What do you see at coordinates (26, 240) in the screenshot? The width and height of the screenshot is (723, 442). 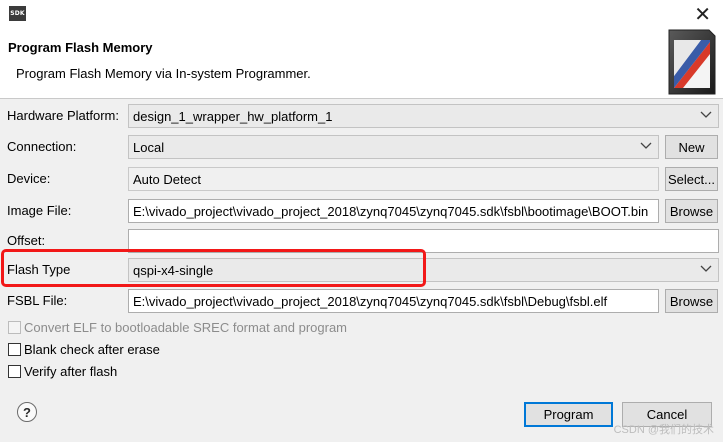 I see `offset-label: Offset:` at bounding box center [26, 240].